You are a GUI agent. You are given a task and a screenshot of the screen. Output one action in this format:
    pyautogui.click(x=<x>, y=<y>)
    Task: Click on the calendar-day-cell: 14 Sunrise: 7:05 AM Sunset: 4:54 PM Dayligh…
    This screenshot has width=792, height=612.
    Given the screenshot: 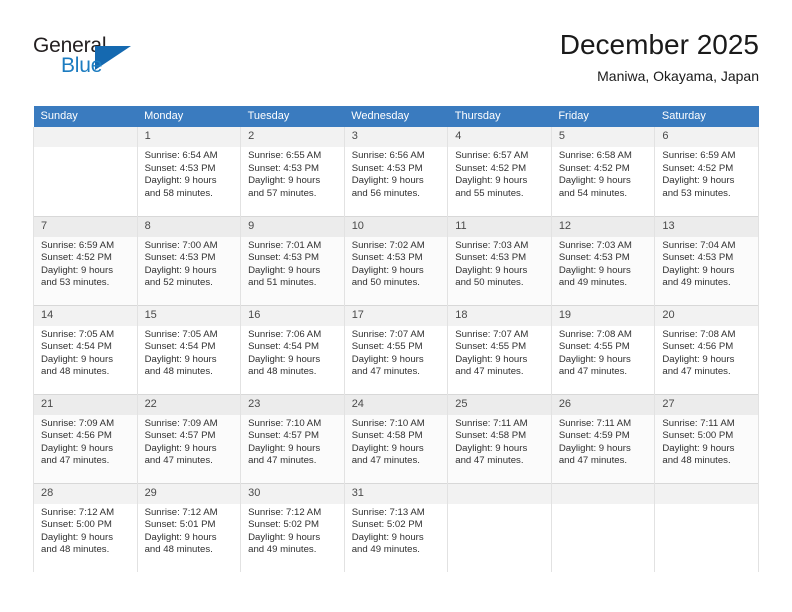 What is the action you would take?
    pyautogui.click(x=85, y=349)
    